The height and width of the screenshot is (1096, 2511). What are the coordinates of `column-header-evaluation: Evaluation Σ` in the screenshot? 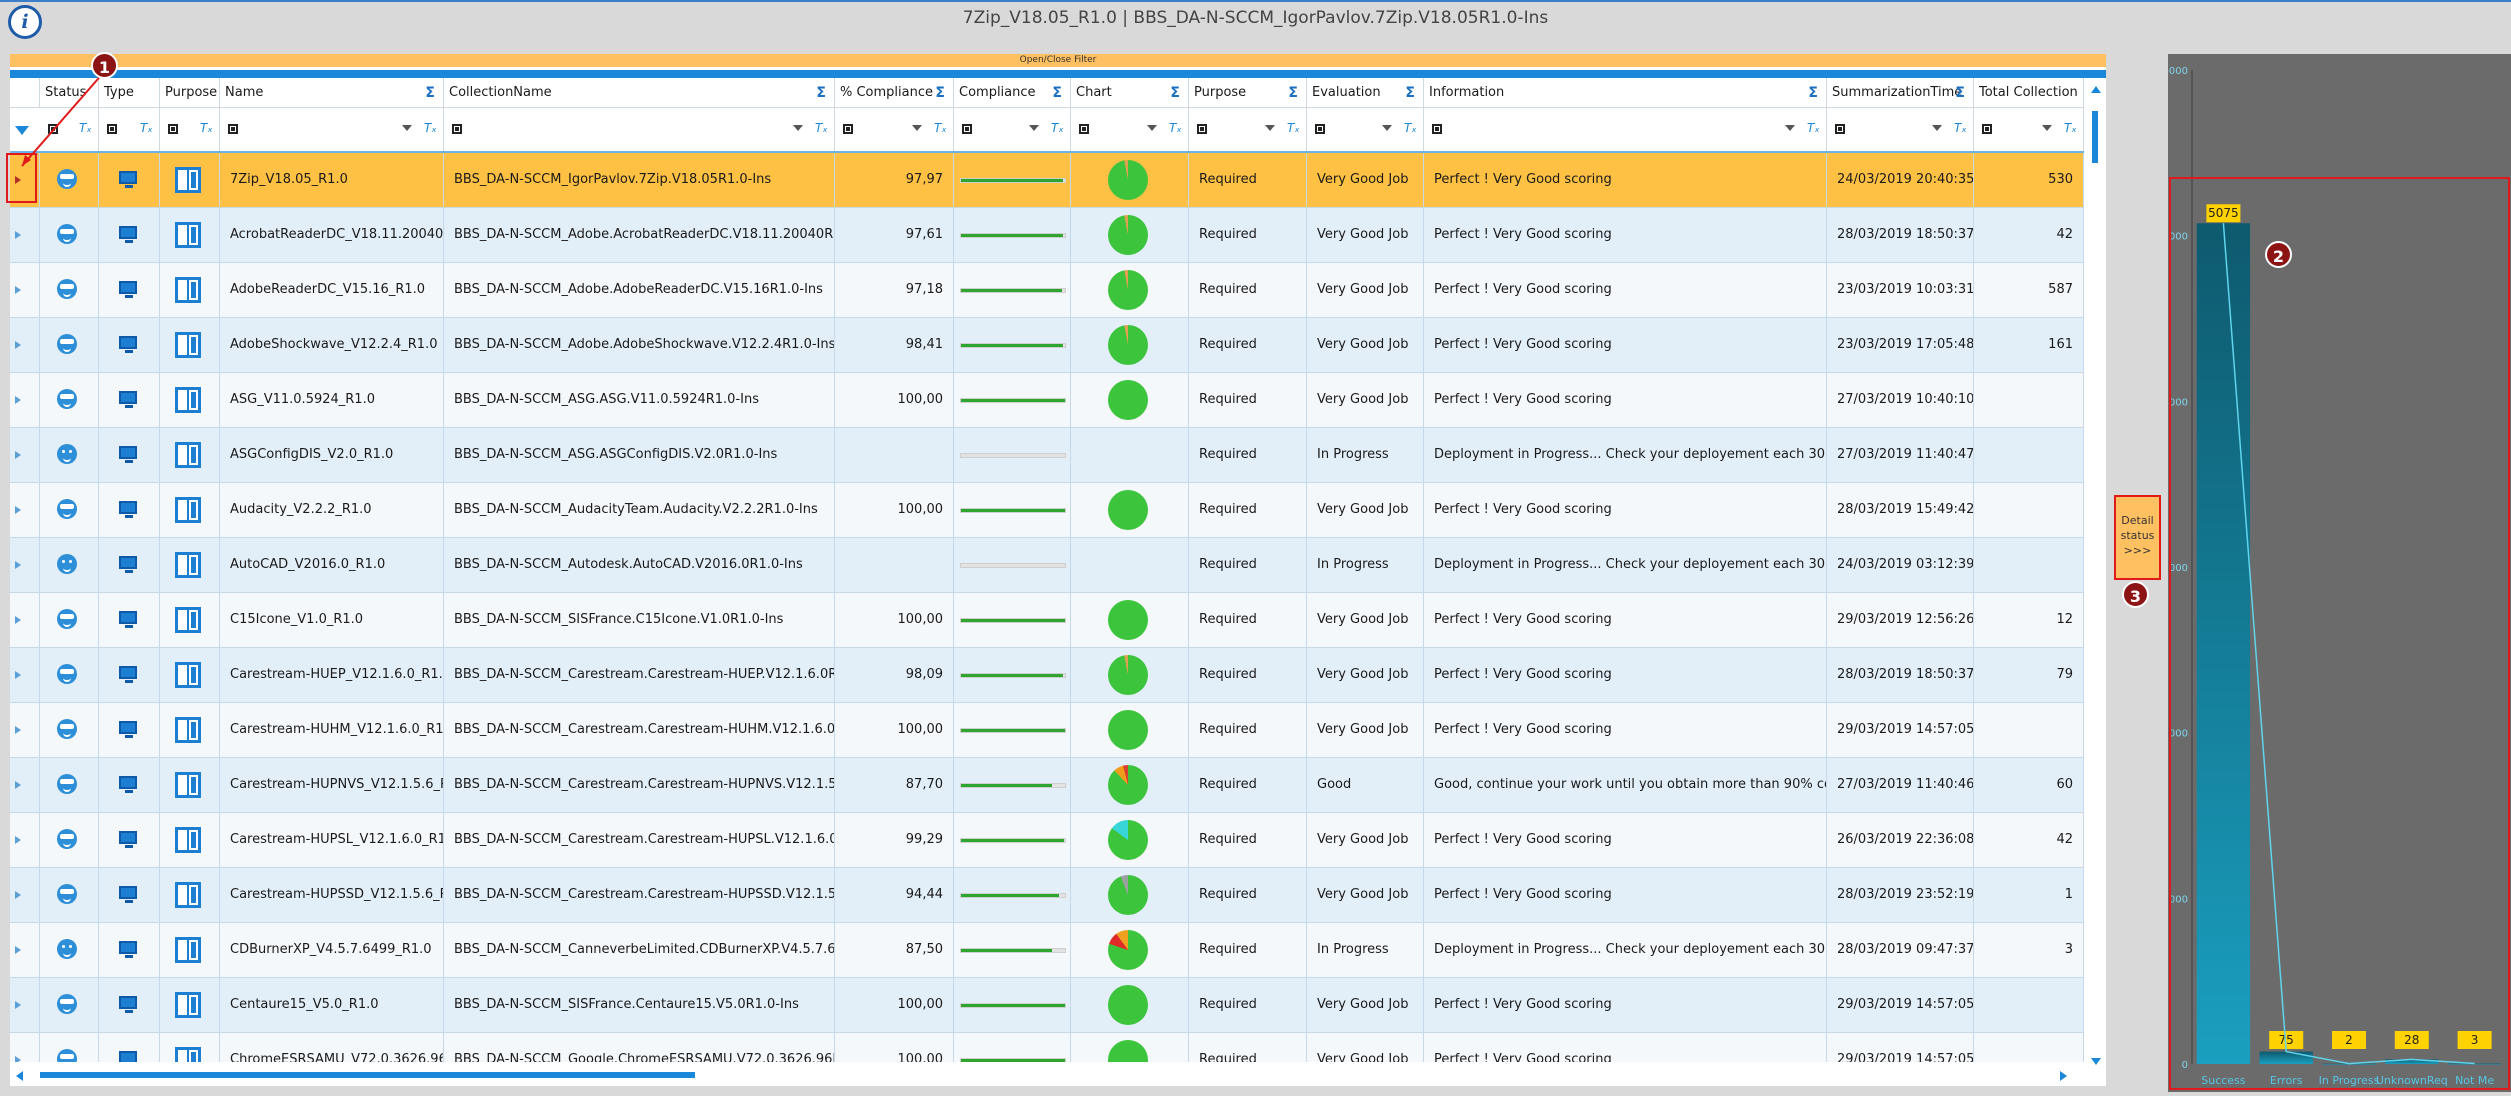 It's located at (1365, 93).